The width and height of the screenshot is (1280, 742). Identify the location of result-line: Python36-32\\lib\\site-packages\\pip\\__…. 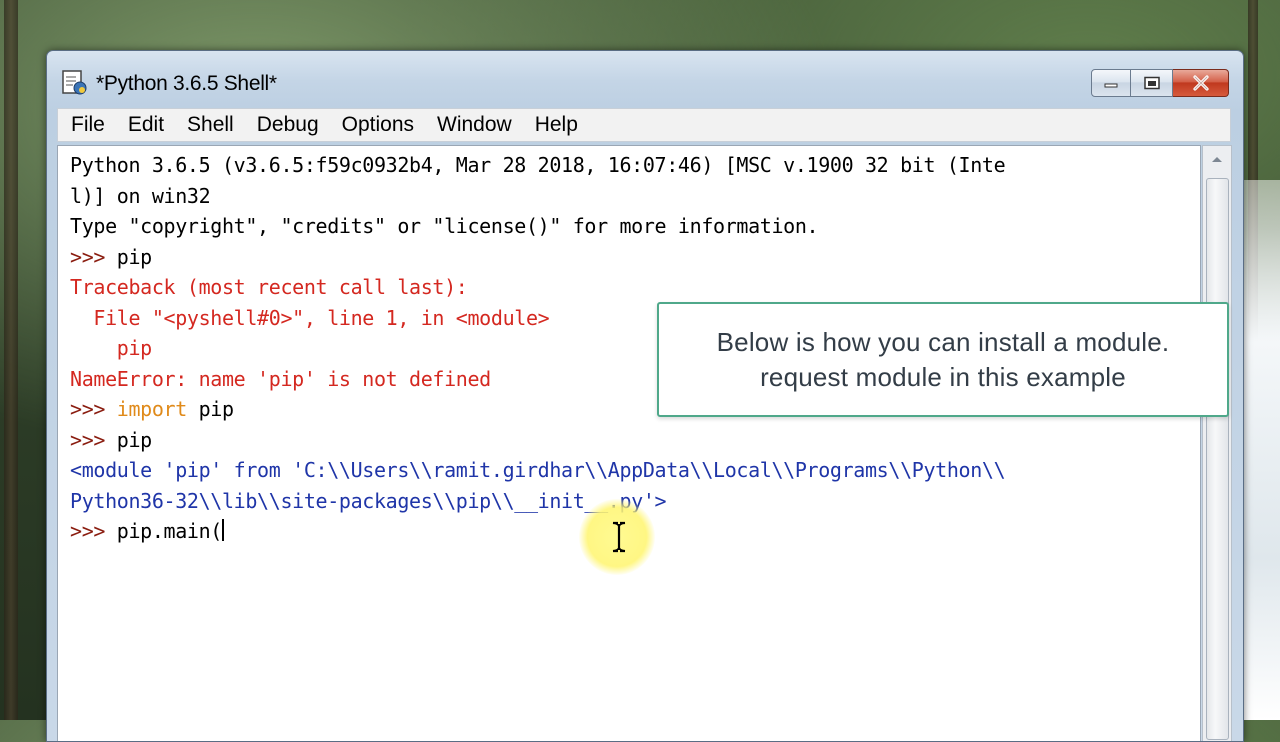
(368, 500).